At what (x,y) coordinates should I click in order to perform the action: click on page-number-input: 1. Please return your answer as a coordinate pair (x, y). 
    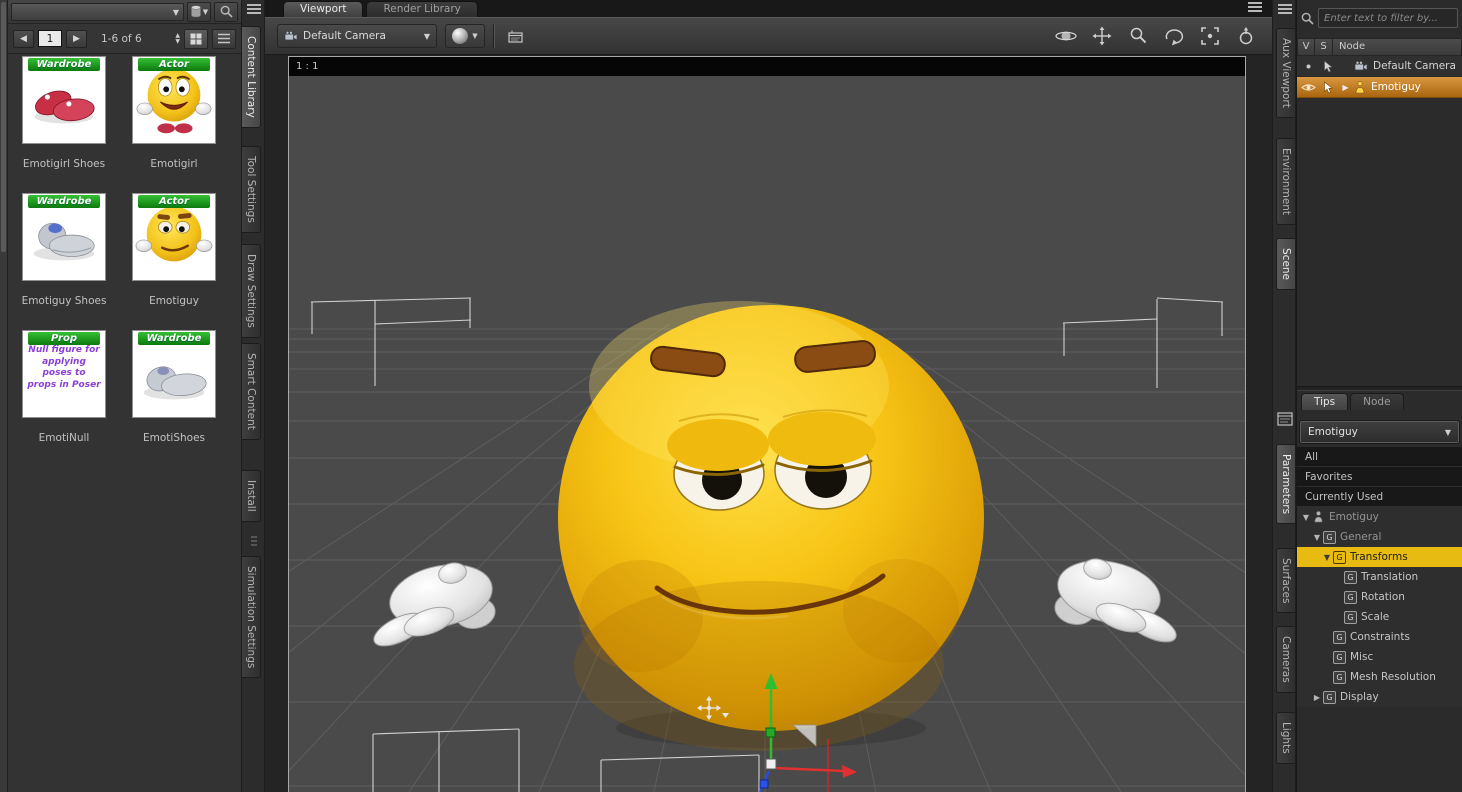
    Looking at the image, I should click on (50, 38).